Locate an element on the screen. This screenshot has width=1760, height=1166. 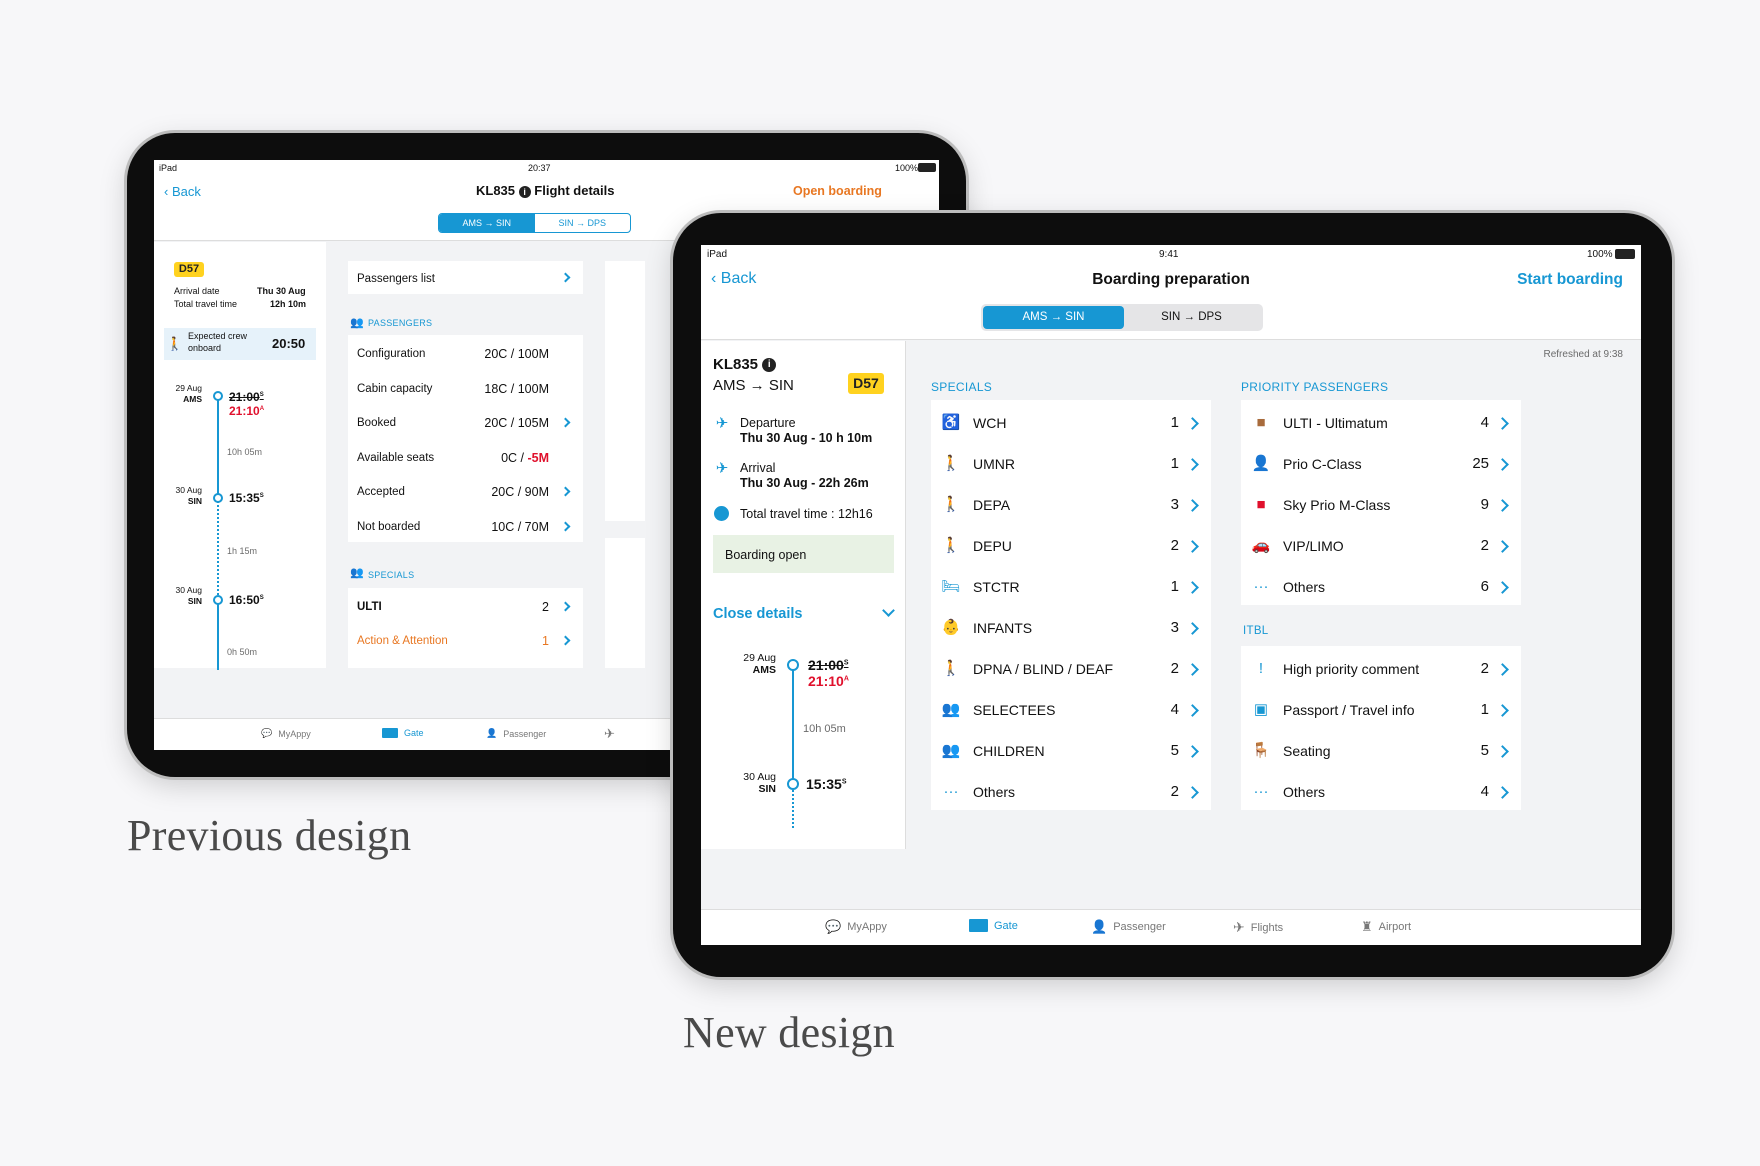
tab-airport: ♜ Airport is located at coordinates (1386, 927).